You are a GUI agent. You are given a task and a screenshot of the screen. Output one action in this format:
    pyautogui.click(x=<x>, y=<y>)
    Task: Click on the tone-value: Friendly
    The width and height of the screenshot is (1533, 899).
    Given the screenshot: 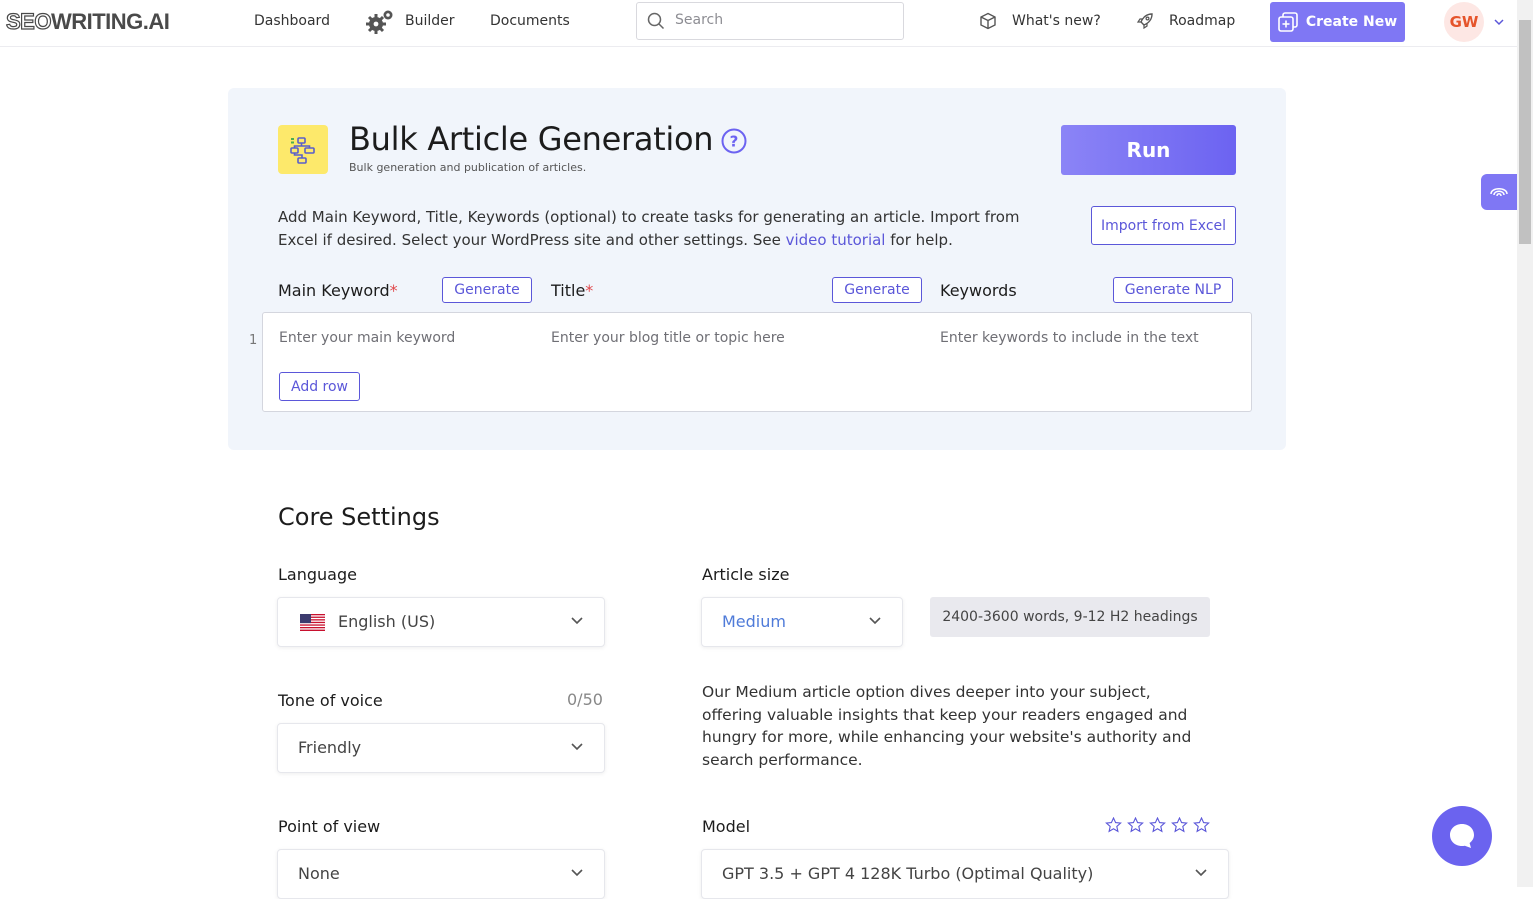 What is the action you would take?
    pyautogui.click(x=330, y=747)
    